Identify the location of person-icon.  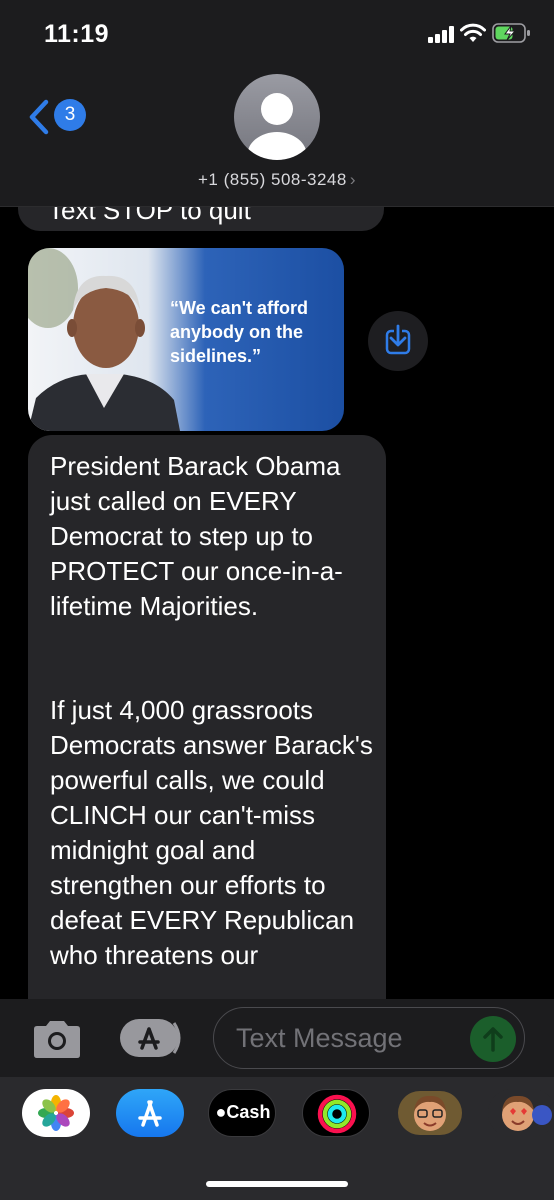
(277, 126).